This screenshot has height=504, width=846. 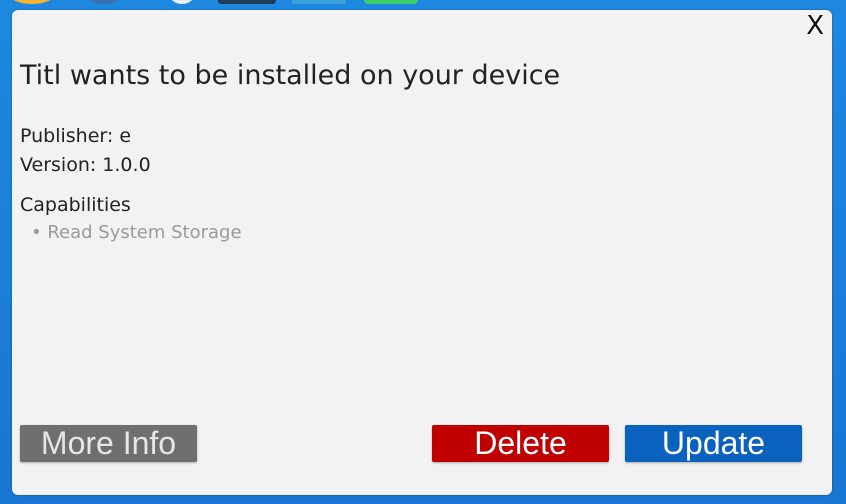 I want to click on capabilities-heading: Capabilities, so click(x=75, y=205).